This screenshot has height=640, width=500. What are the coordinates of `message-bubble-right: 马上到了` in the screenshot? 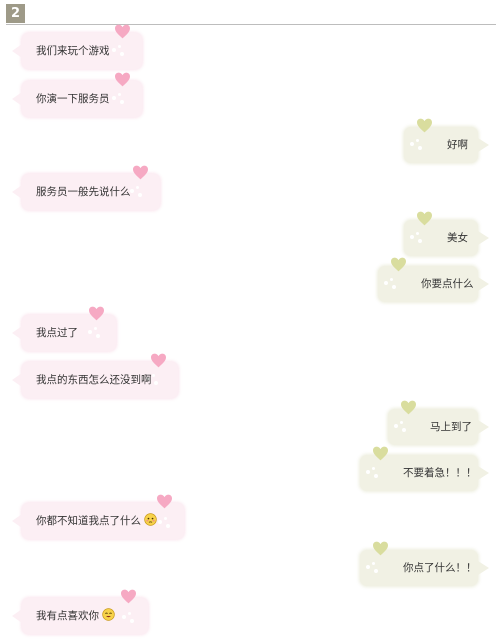 It's located at (438, 422).